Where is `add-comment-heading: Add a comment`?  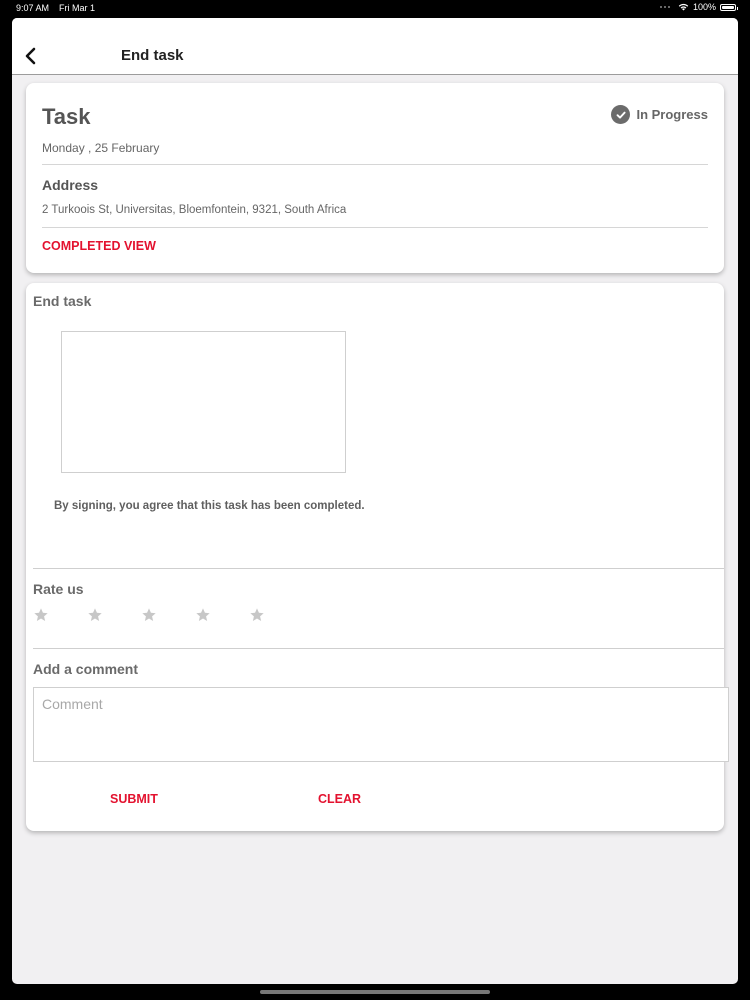 add-comment-heading: Add a comment is located at coordinates (86, 669).